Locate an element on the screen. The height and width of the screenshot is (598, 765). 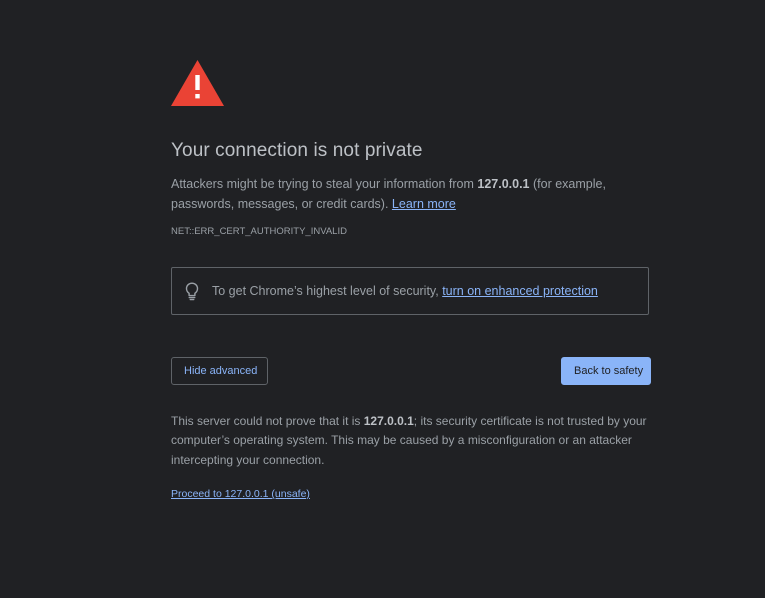
back-to-safety-button: Back to safety is located at coordinates (606, 371).